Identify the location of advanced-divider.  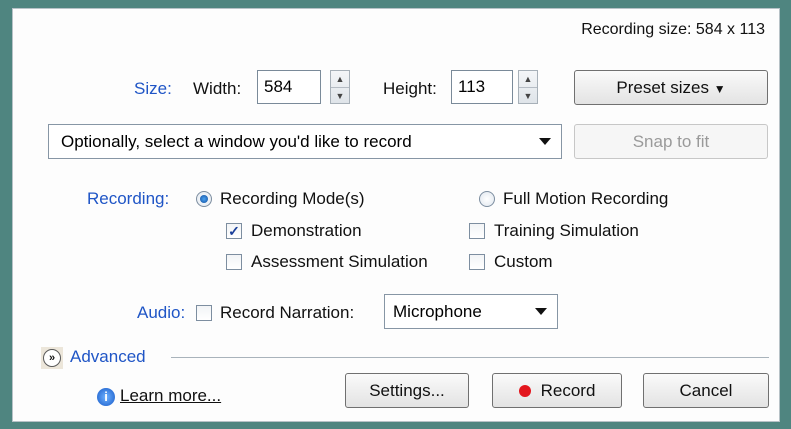
(470, 357).